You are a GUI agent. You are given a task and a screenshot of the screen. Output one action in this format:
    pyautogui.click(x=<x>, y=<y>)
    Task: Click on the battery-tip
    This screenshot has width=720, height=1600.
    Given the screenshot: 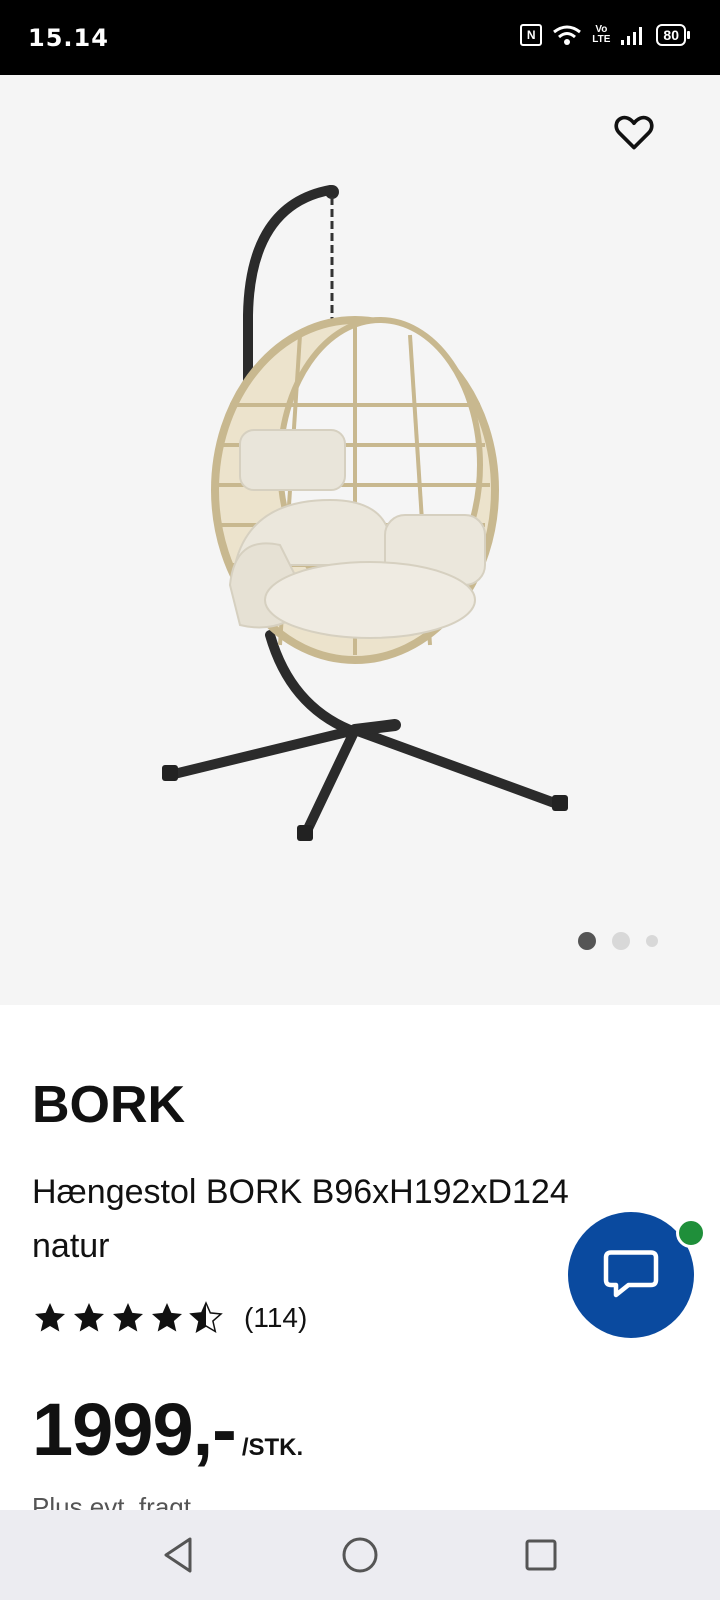 What is the action you would take?
    pyautogui.click(x=688, y=35)
    